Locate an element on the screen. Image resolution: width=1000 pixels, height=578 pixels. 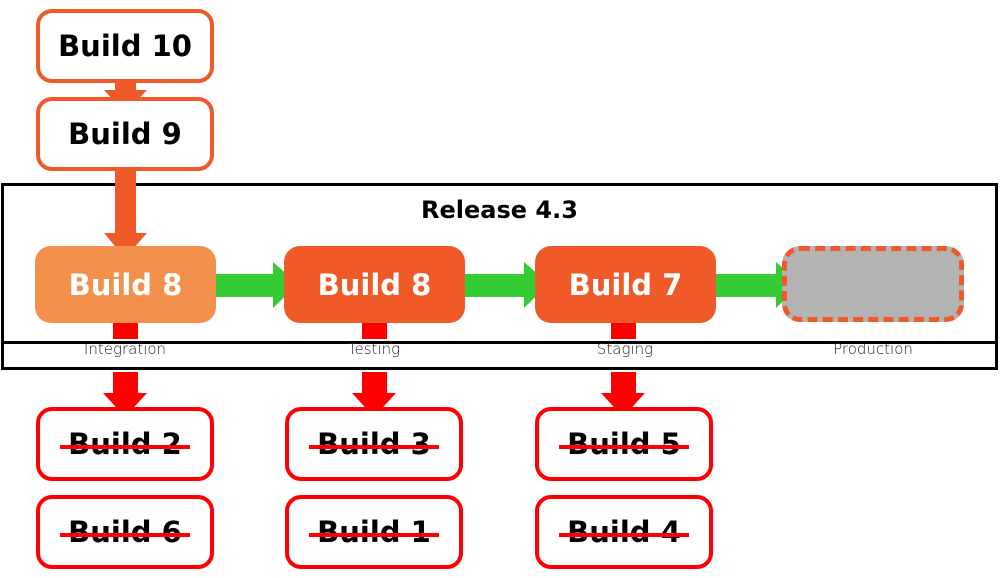
rejected-build-label: Build 4 is located at coordinates (624, 532).